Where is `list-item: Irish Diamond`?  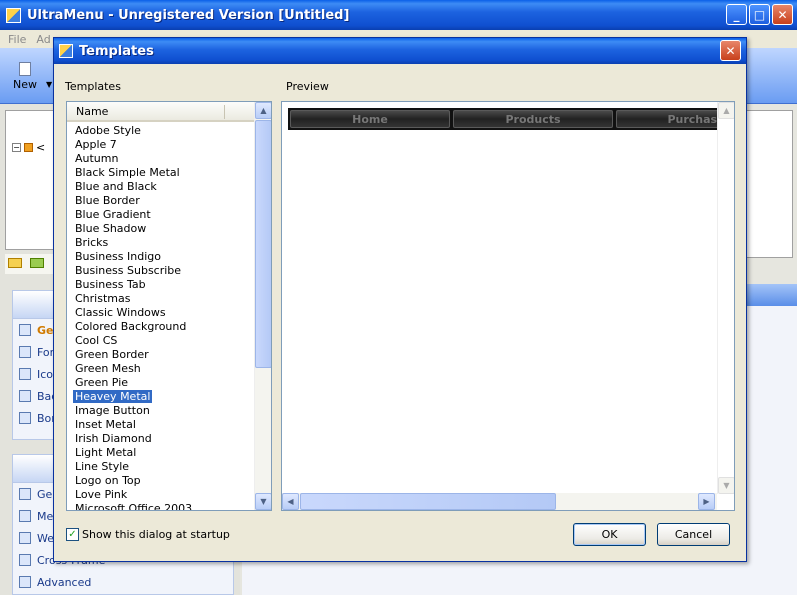
list-item: Irish Diamond is located at coordinates (160, 439).